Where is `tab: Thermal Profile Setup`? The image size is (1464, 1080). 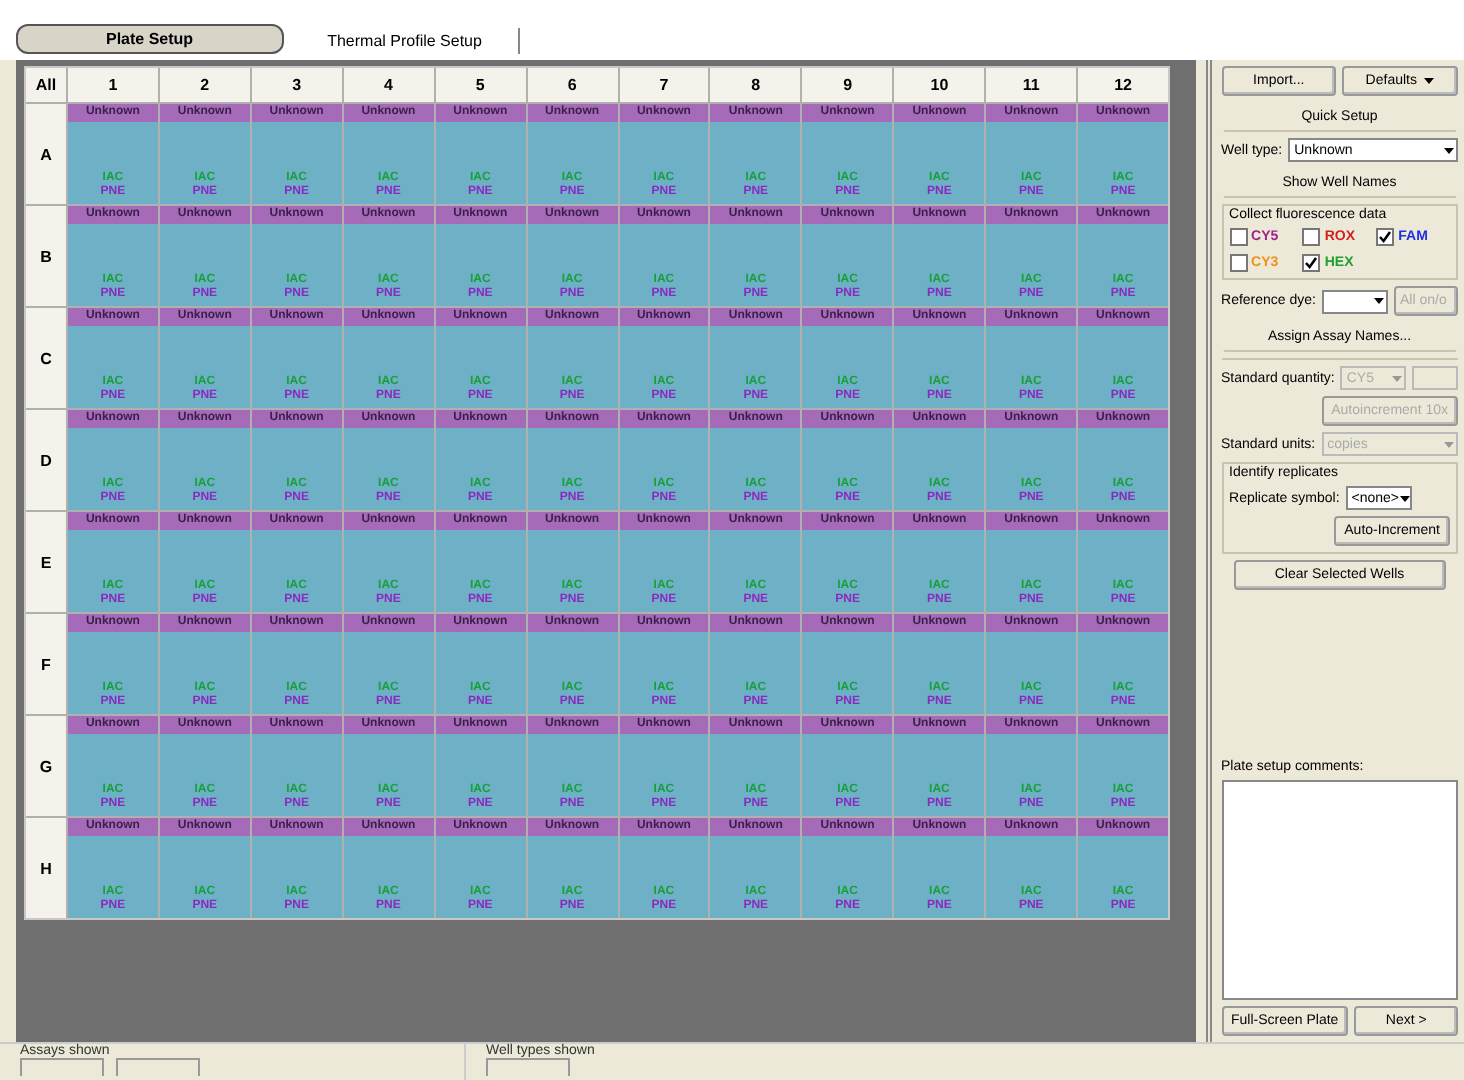
tab: Thermal Profile Setup is located at coordinates (405, 41).